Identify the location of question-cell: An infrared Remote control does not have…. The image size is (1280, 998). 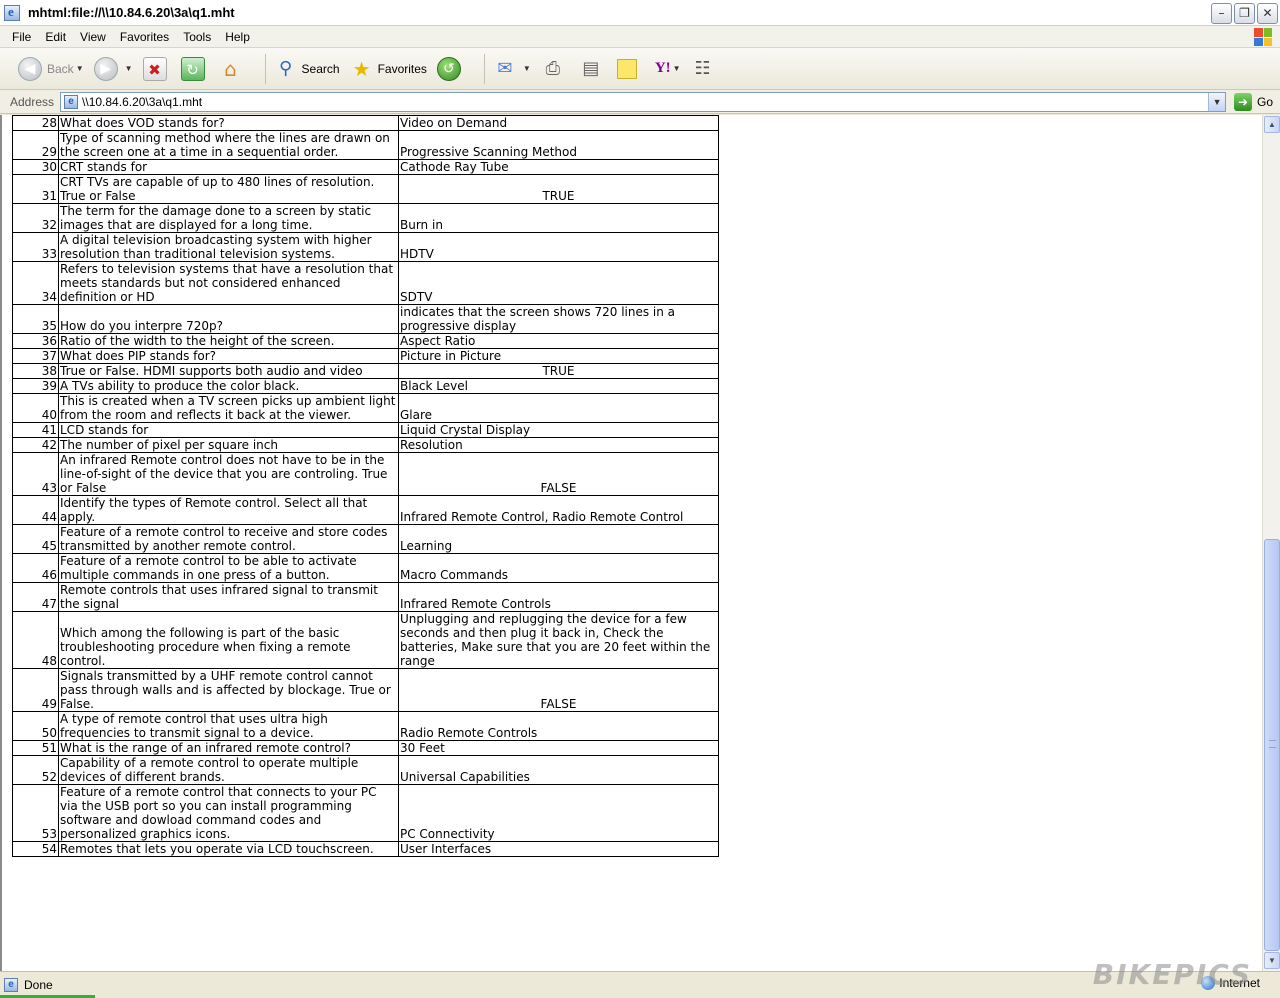
(228, 474).